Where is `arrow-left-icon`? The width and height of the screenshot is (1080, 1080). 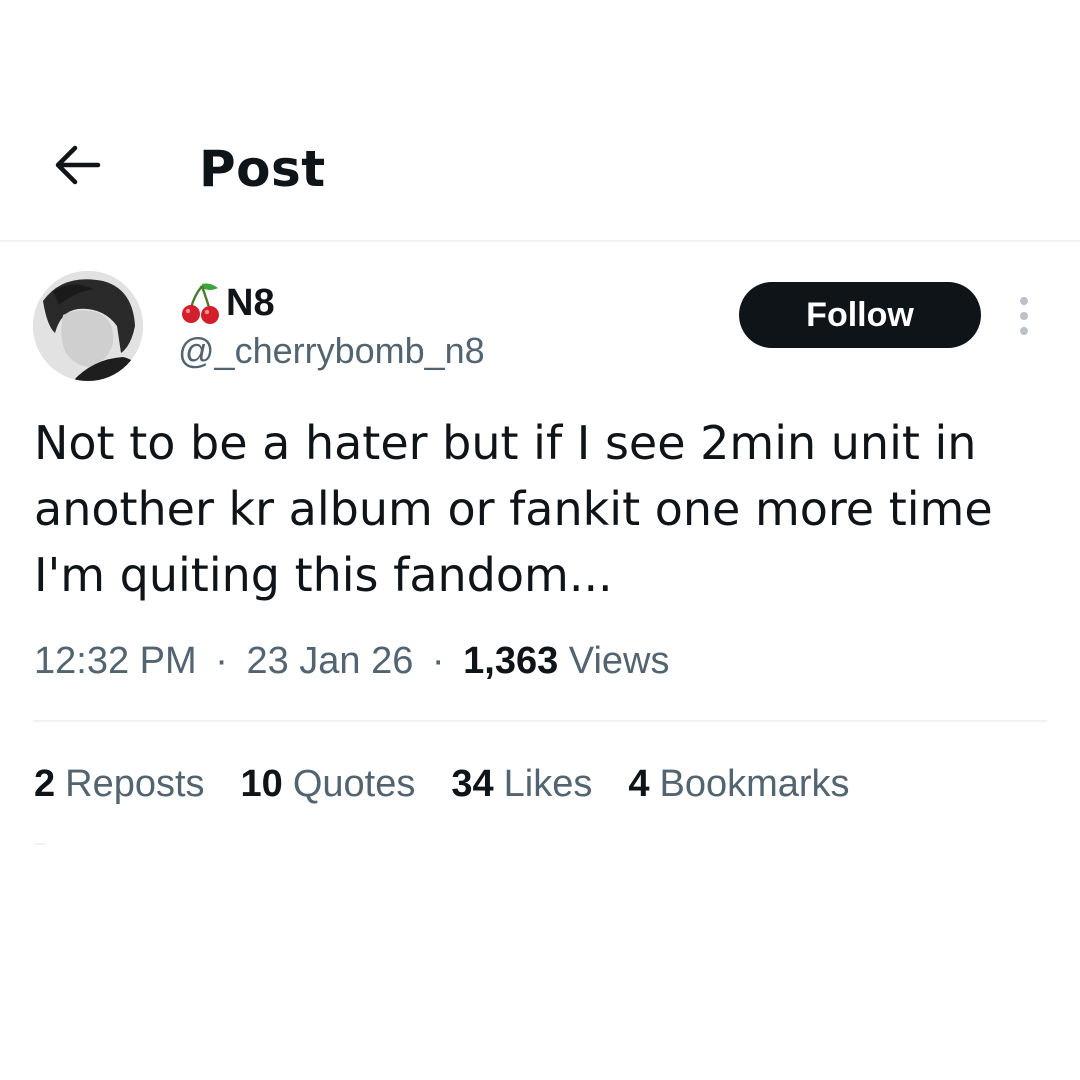
arrow-left-icon is located at coordinates (78, 165).